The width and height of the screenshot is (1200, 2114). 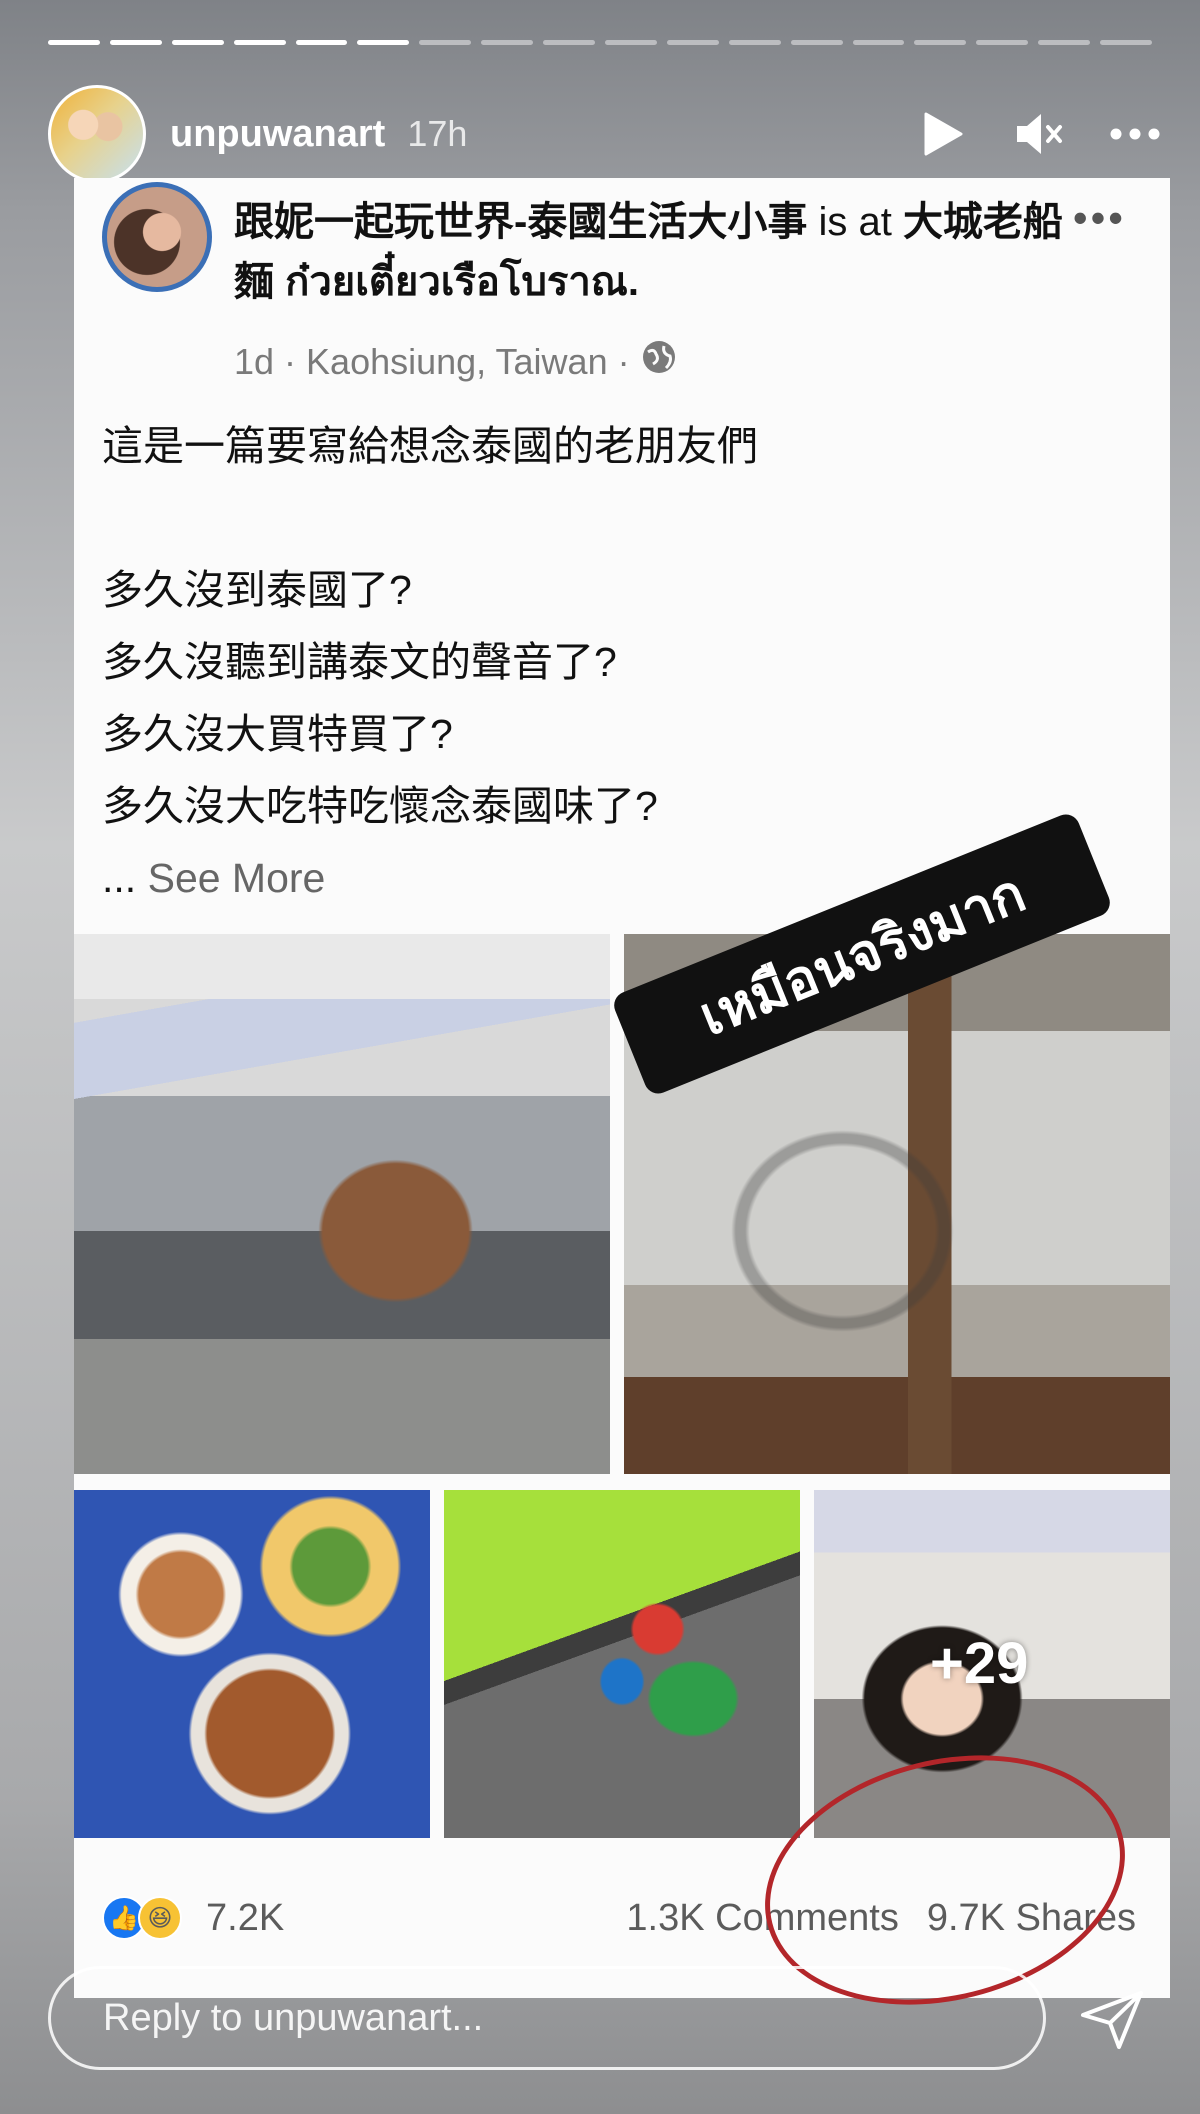 I want to click on post-line: 多久沒到泰國了?, so click(x=257, y=590).